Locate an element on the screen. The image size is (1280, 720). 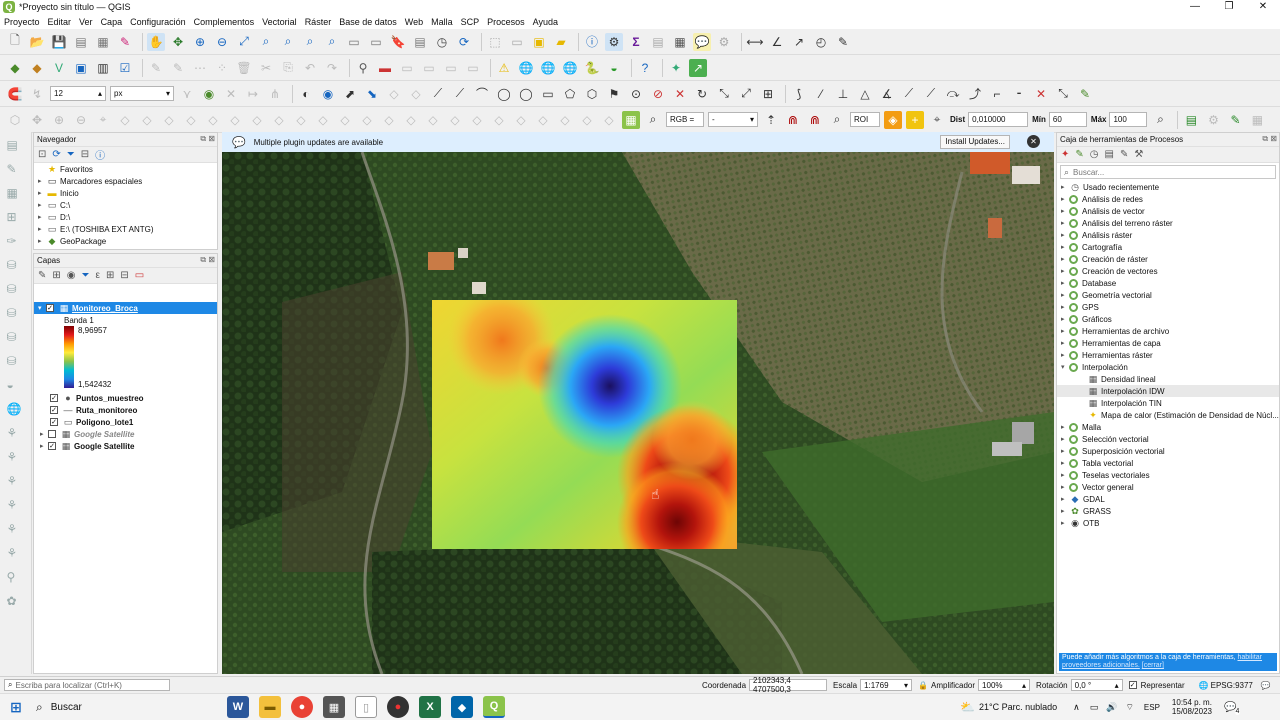
filter-icon: ⏷ is located at coordinates (71, 154).